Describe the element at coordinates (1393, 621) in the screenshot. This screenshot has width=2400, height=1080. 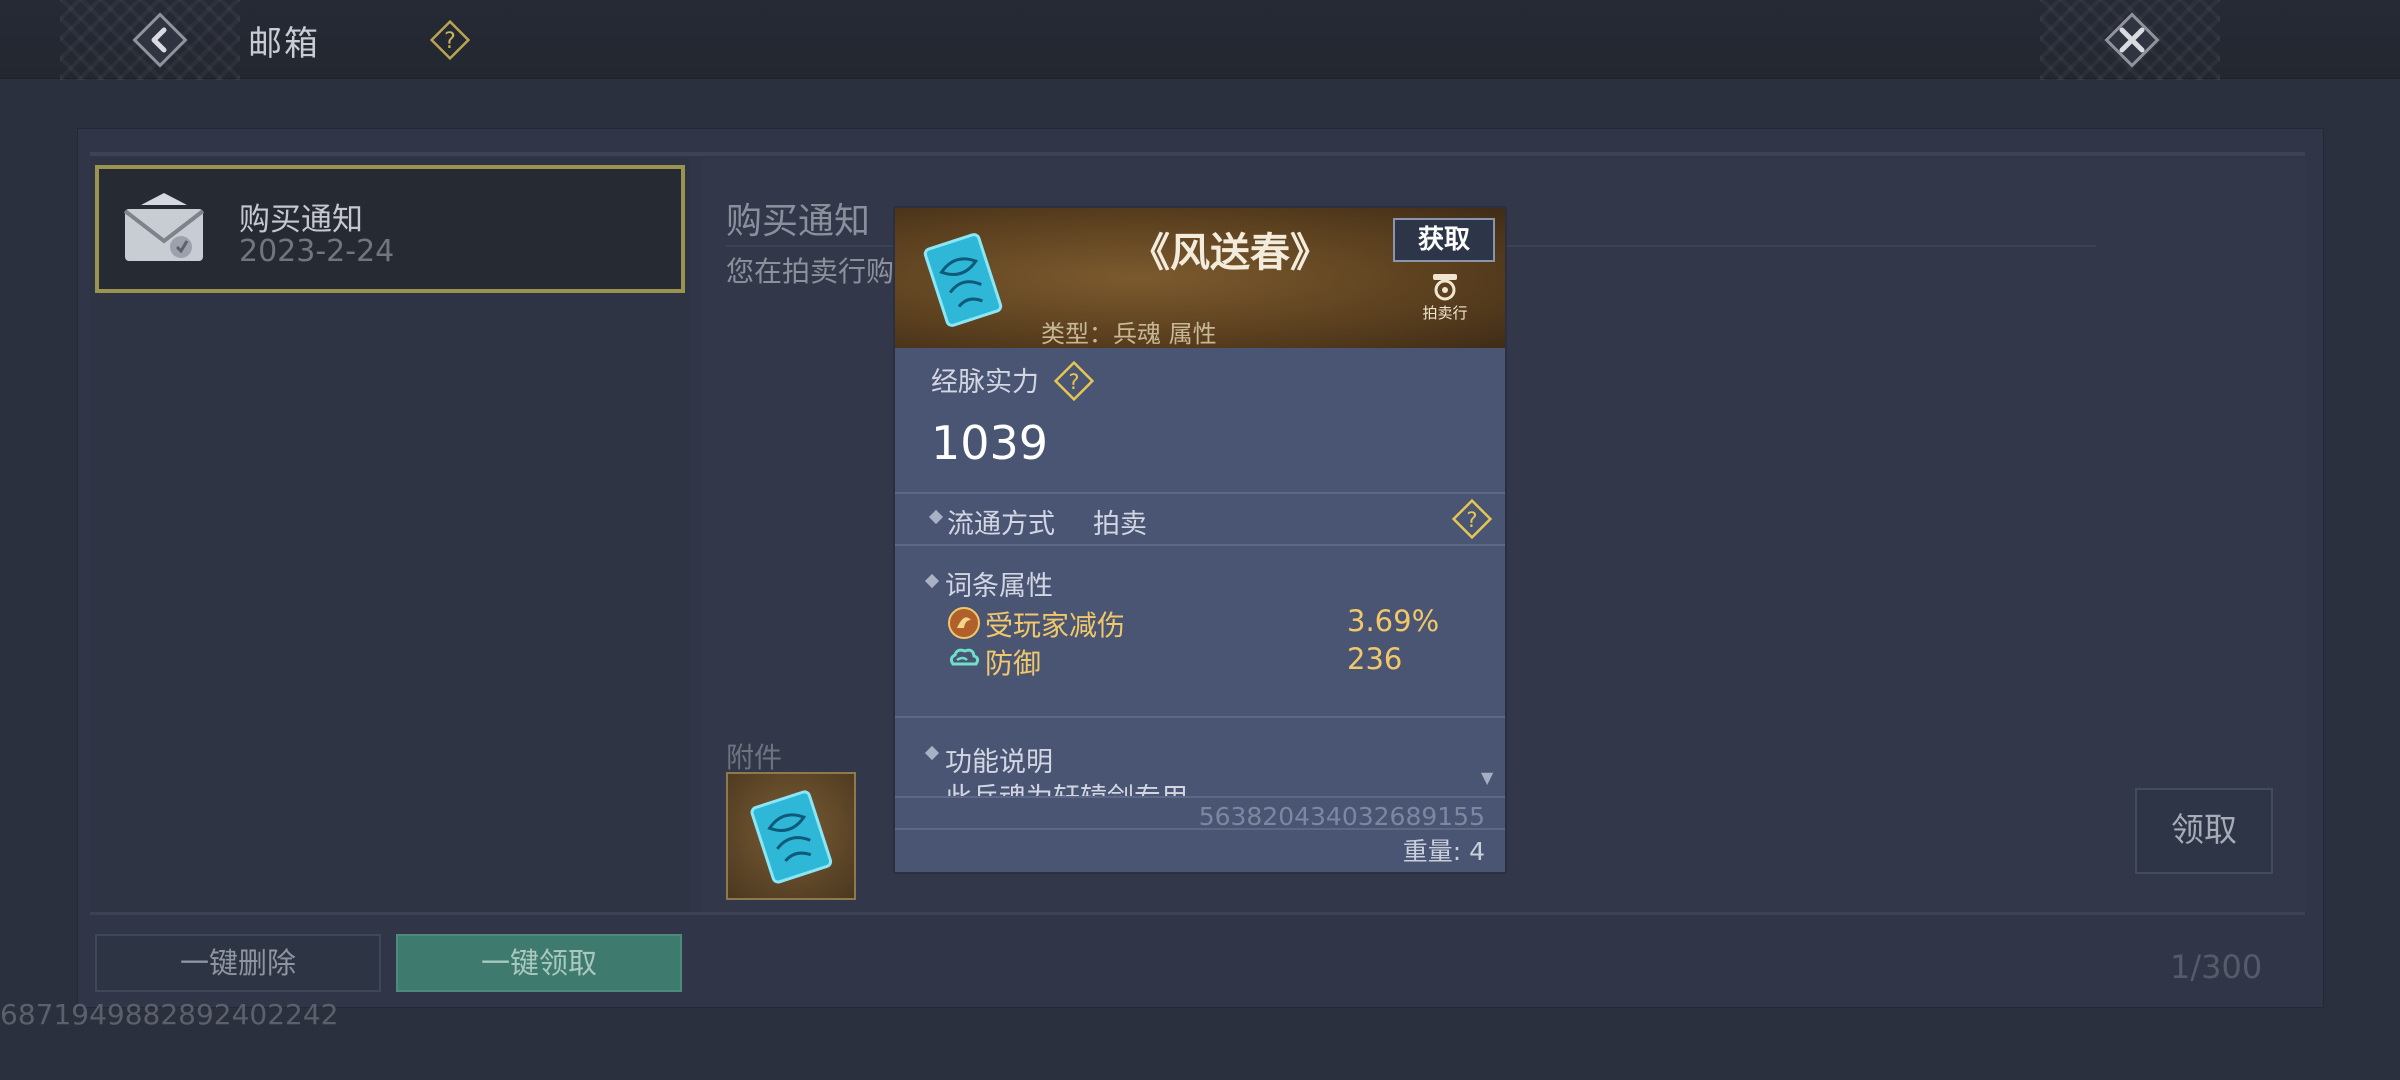
I see `attribute-value: 3.69%` at that location.